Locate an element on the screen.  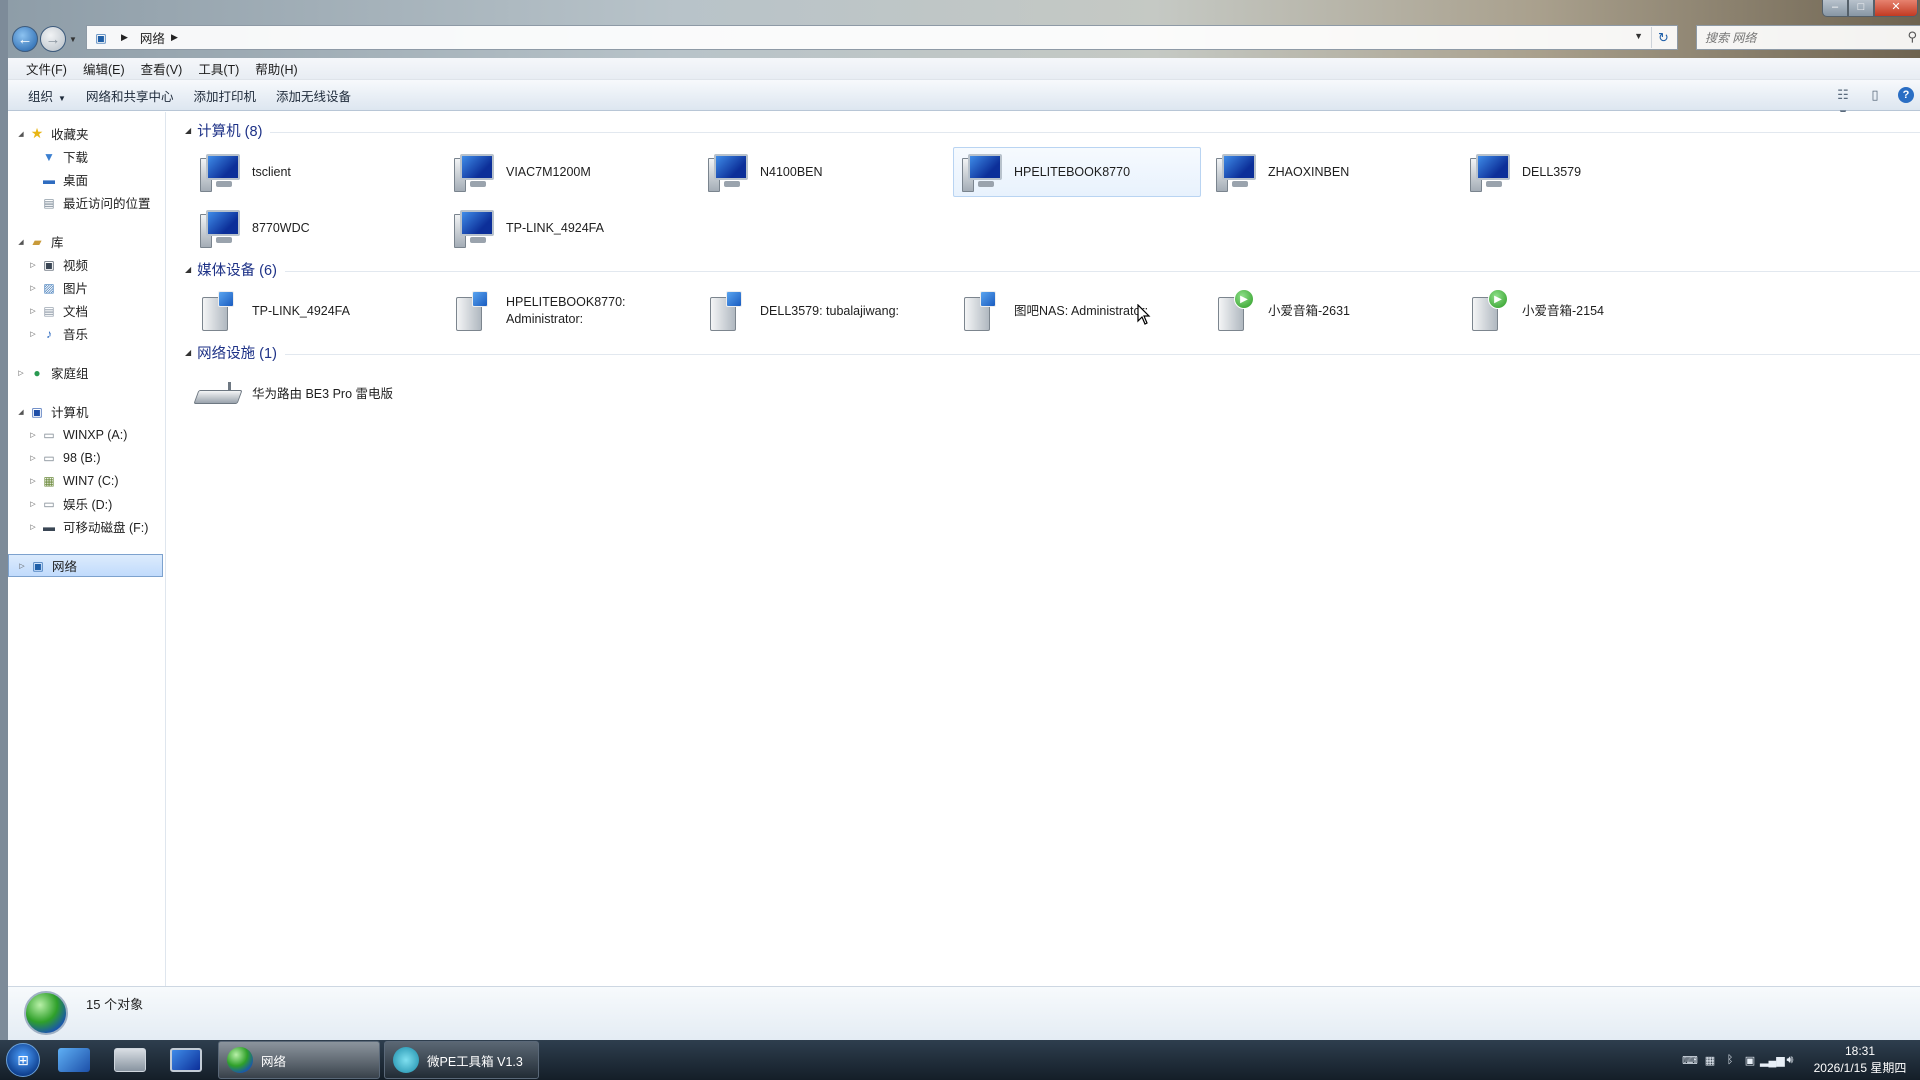
task-network-window: 网络 is located at coordinates (299, 1060).